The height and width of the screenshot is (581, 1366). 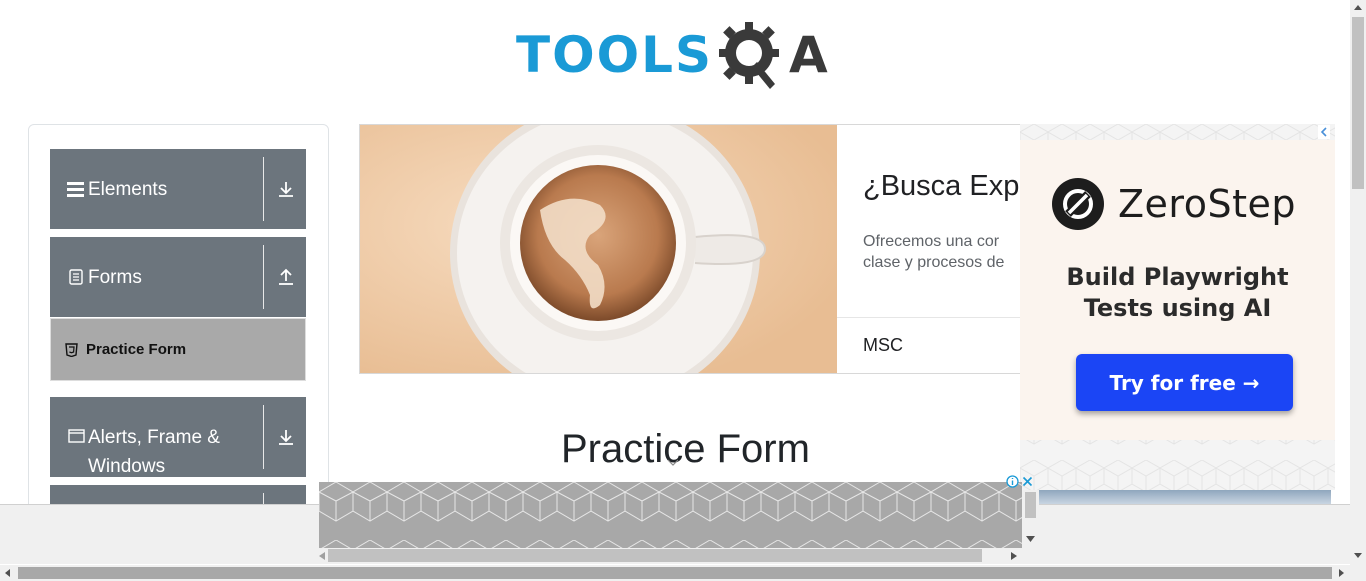 I want to click on sidebar-group-label: Forms, so click(x=115, y=277).